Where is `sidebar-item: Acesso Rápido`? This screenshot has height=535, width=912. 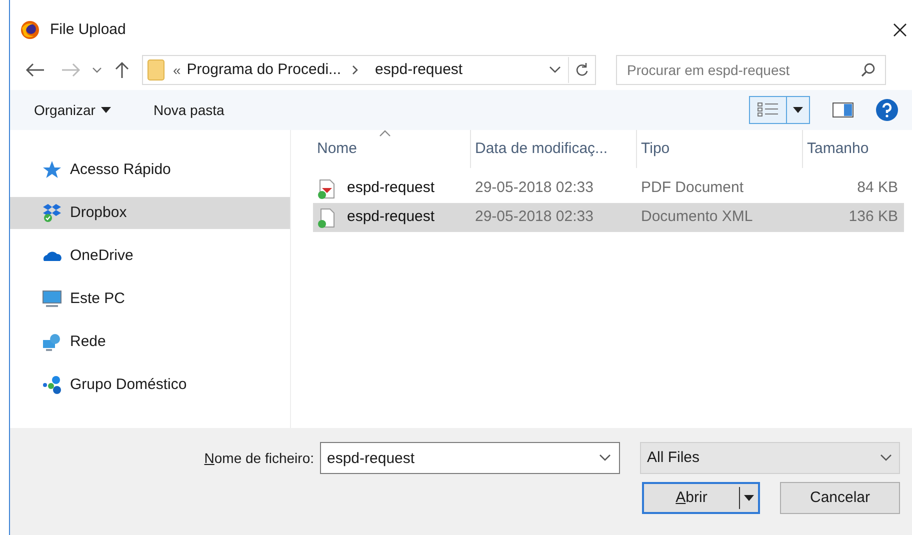 sidebar-item: Acesso Rápido is located at coordinates (150, 170).